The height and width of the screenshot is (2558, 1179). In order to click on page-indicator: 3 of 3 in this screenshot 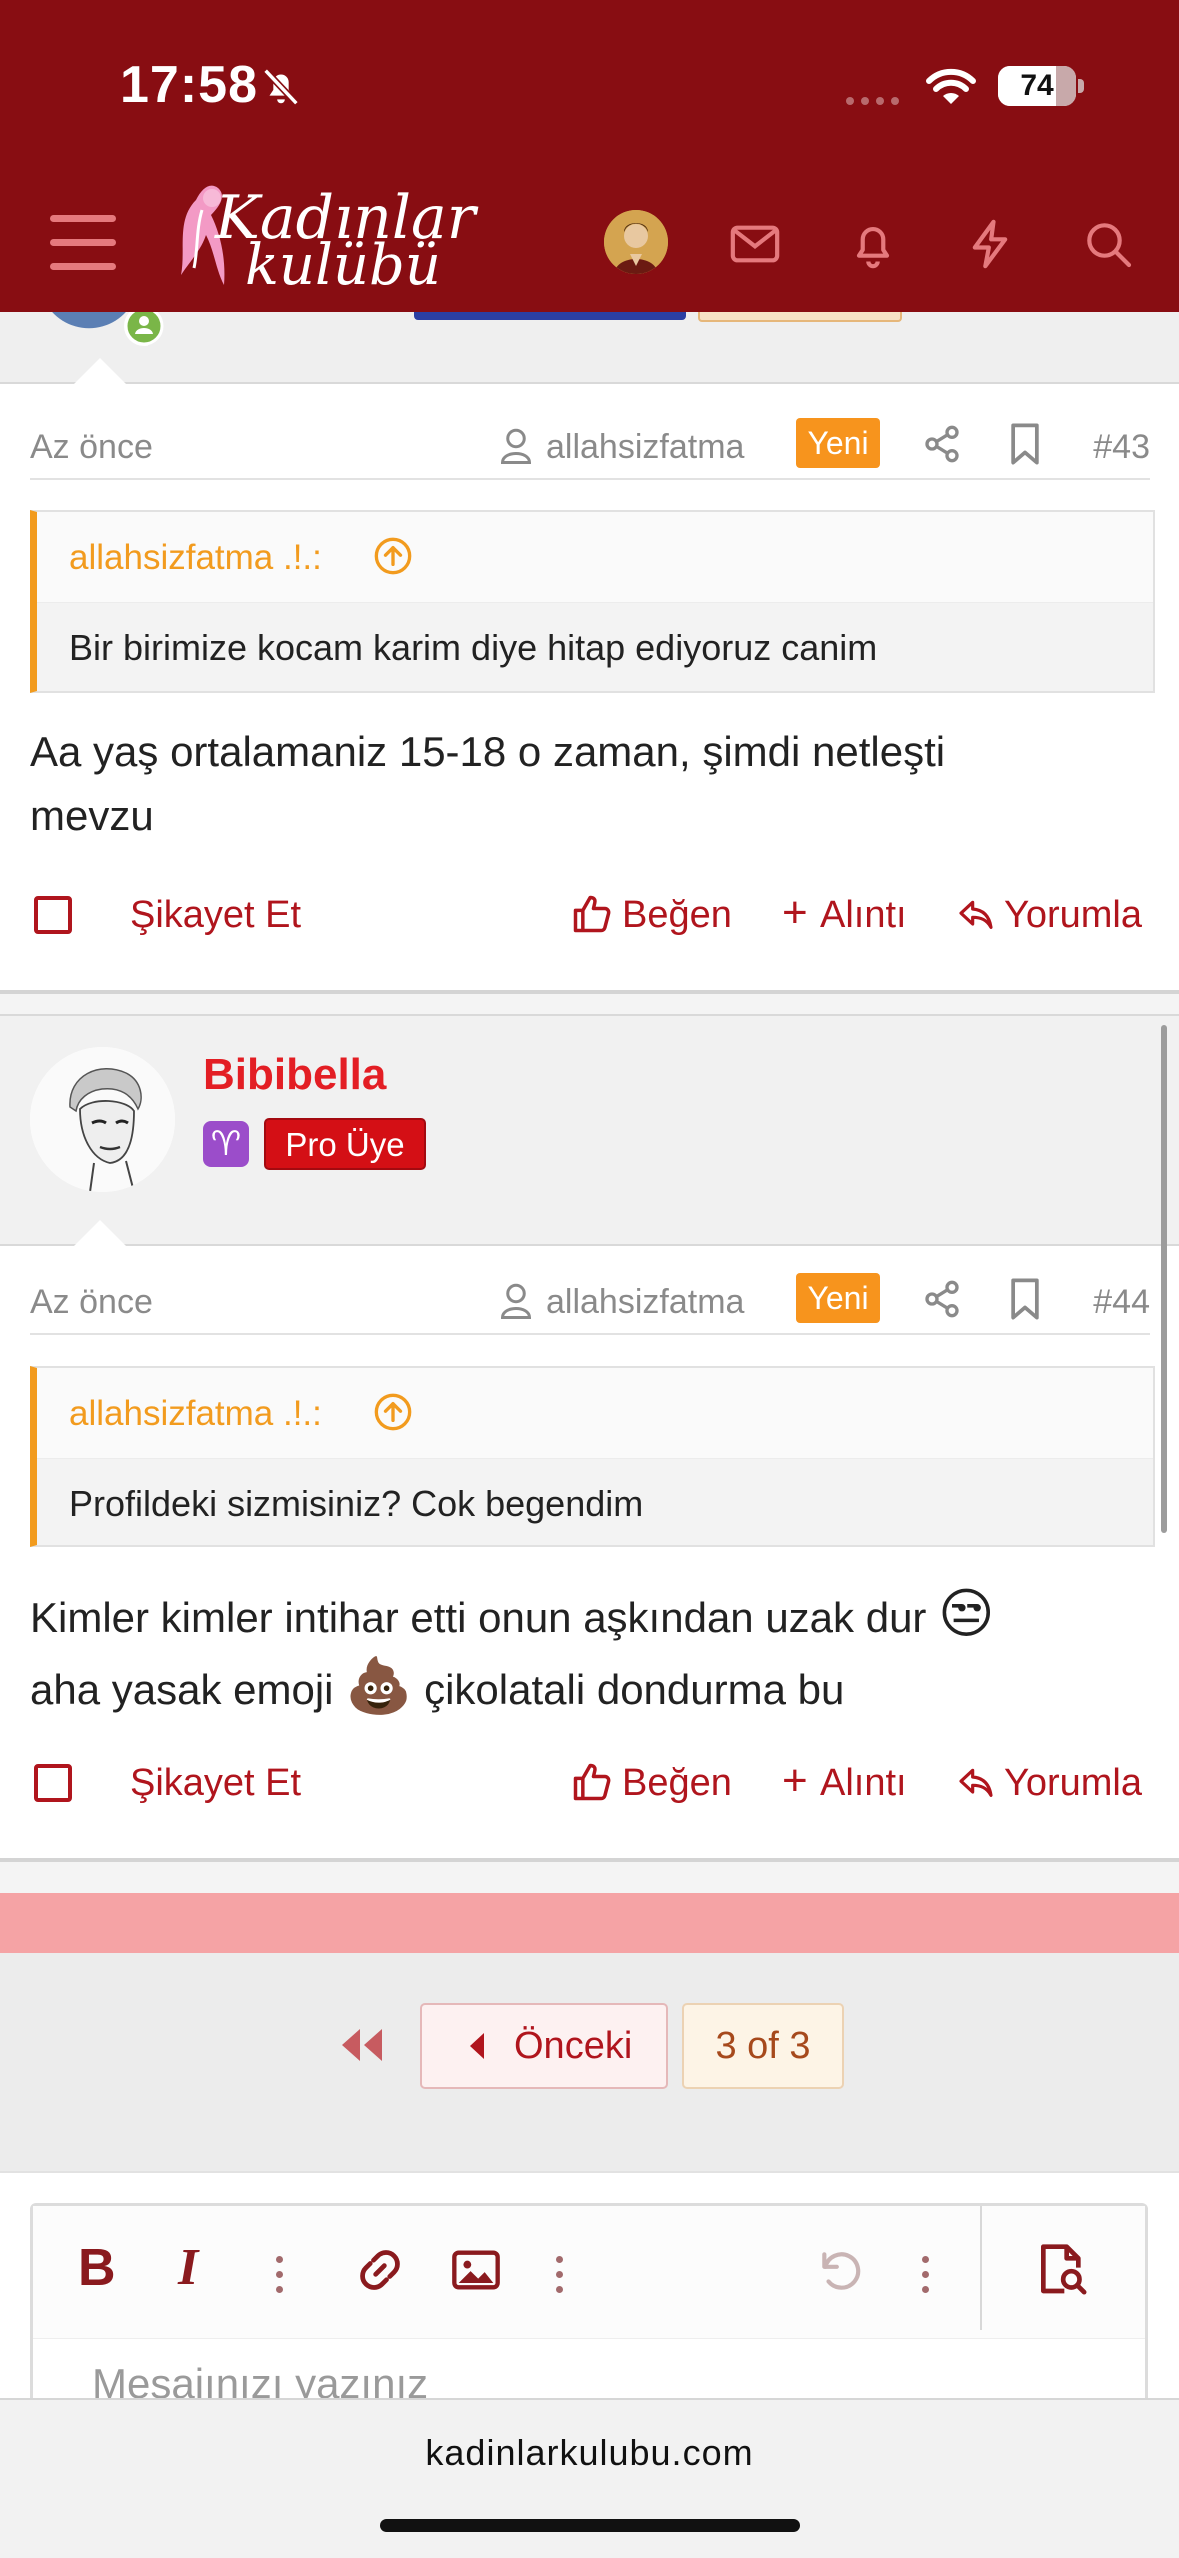, I will do `click(763, 2046)`.